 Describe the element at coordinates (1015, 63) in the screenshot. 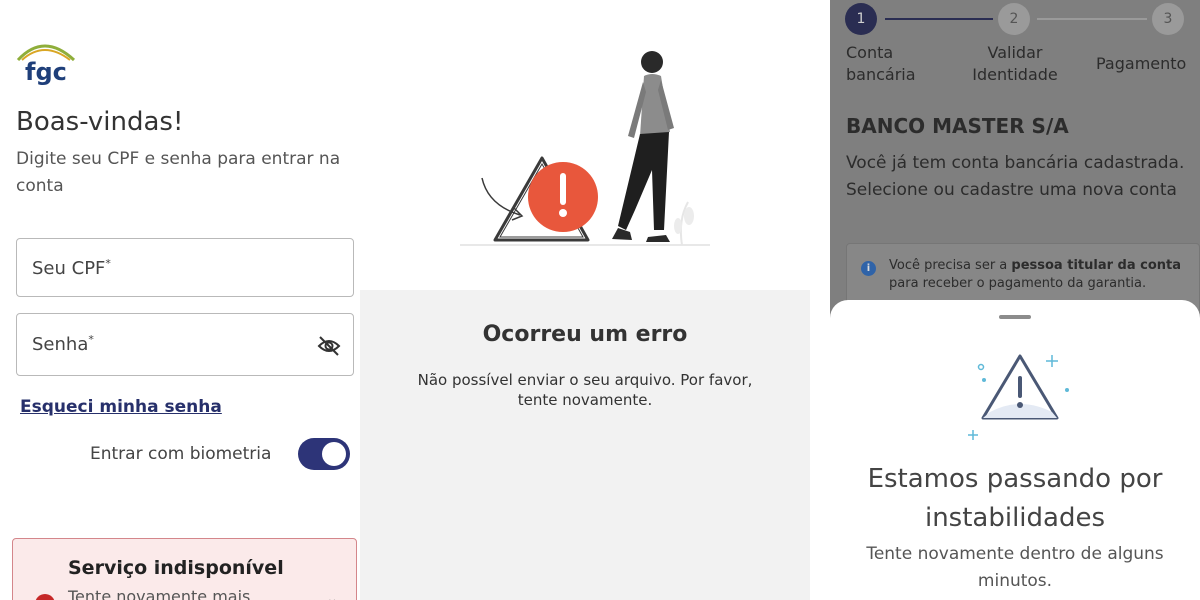

I see `step-2-label: Validar Identidade` at that location.